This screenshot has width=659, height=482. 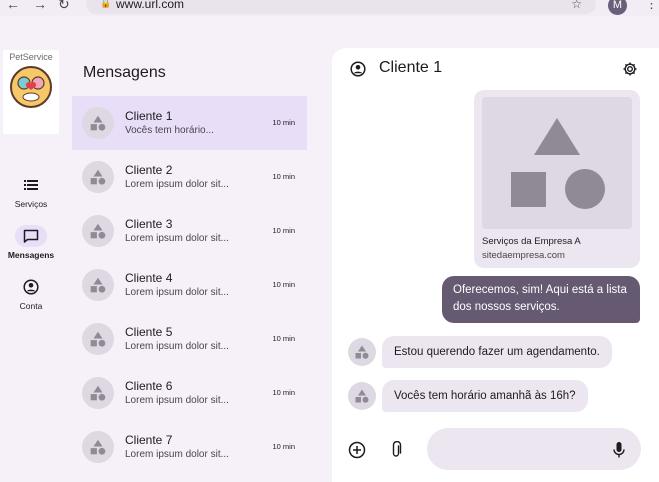 I want to click on url-text: www.url.com, so click(x=150, y=5).